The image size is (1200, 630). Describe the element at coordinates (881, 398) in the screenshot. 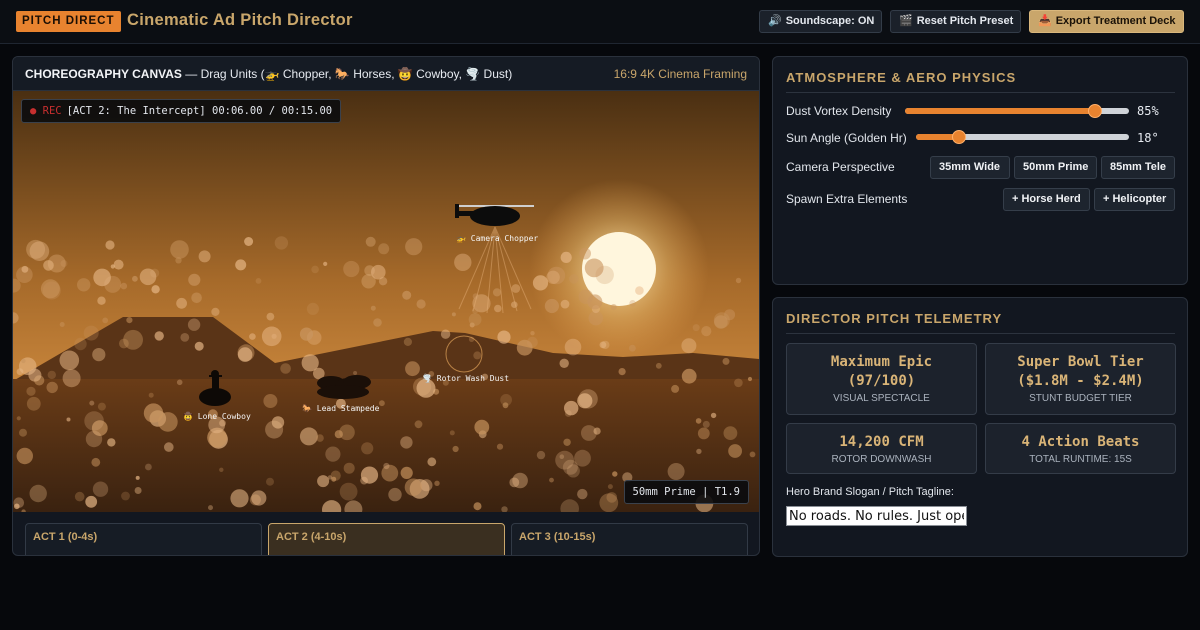

I see `visual-spectacle-label: VISUAL SPECTACLE` at that location.